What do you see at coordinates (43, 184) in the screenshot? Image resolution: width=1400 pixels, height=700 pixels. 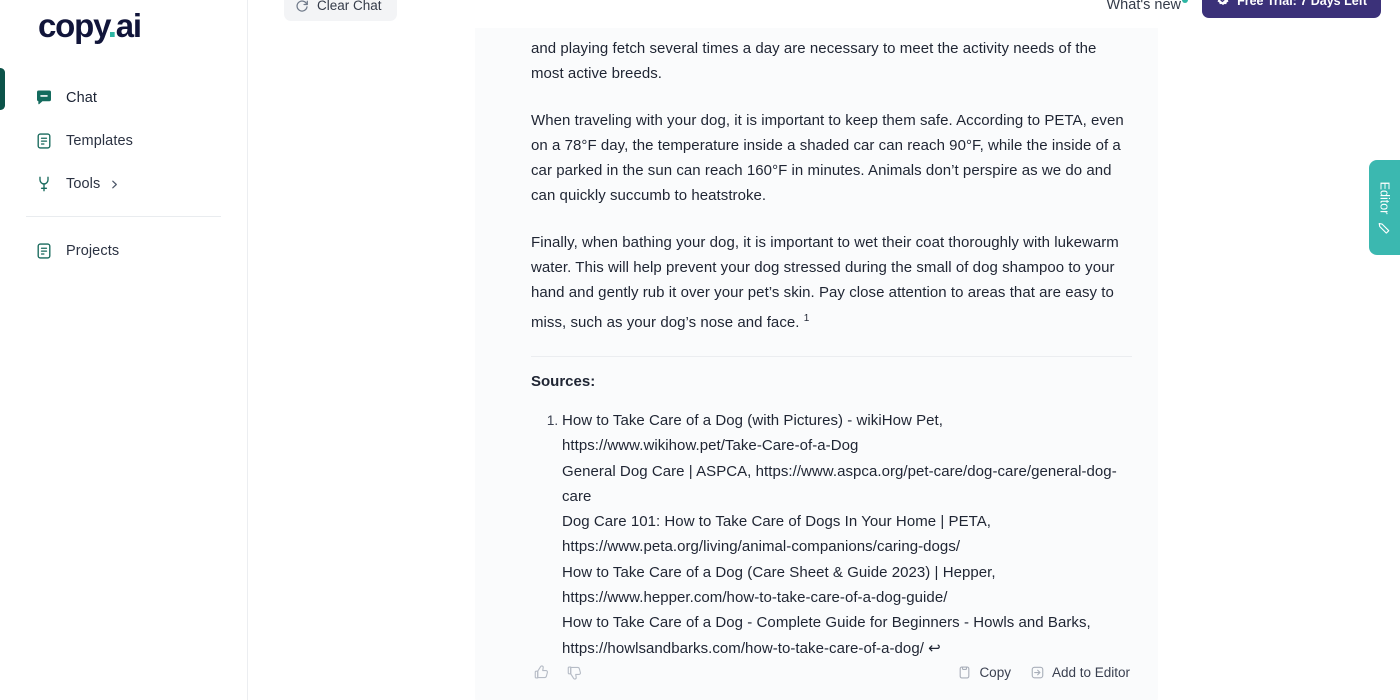 I see `wrench-icon` at bounding box center [43, 184].